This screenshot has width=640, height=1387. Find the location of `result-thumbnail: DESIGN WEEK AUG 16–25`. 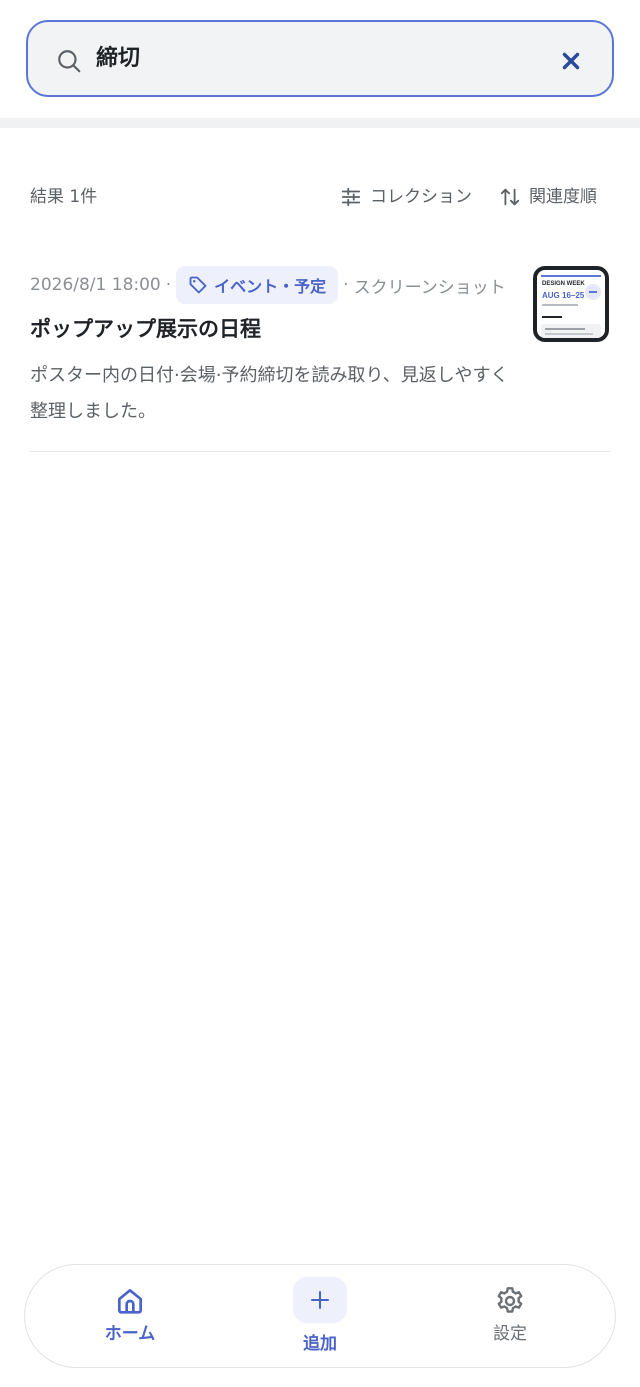

result-thumbnail: DESIGN WEEK AUG 16–25 is located at coordinates (571, 304).